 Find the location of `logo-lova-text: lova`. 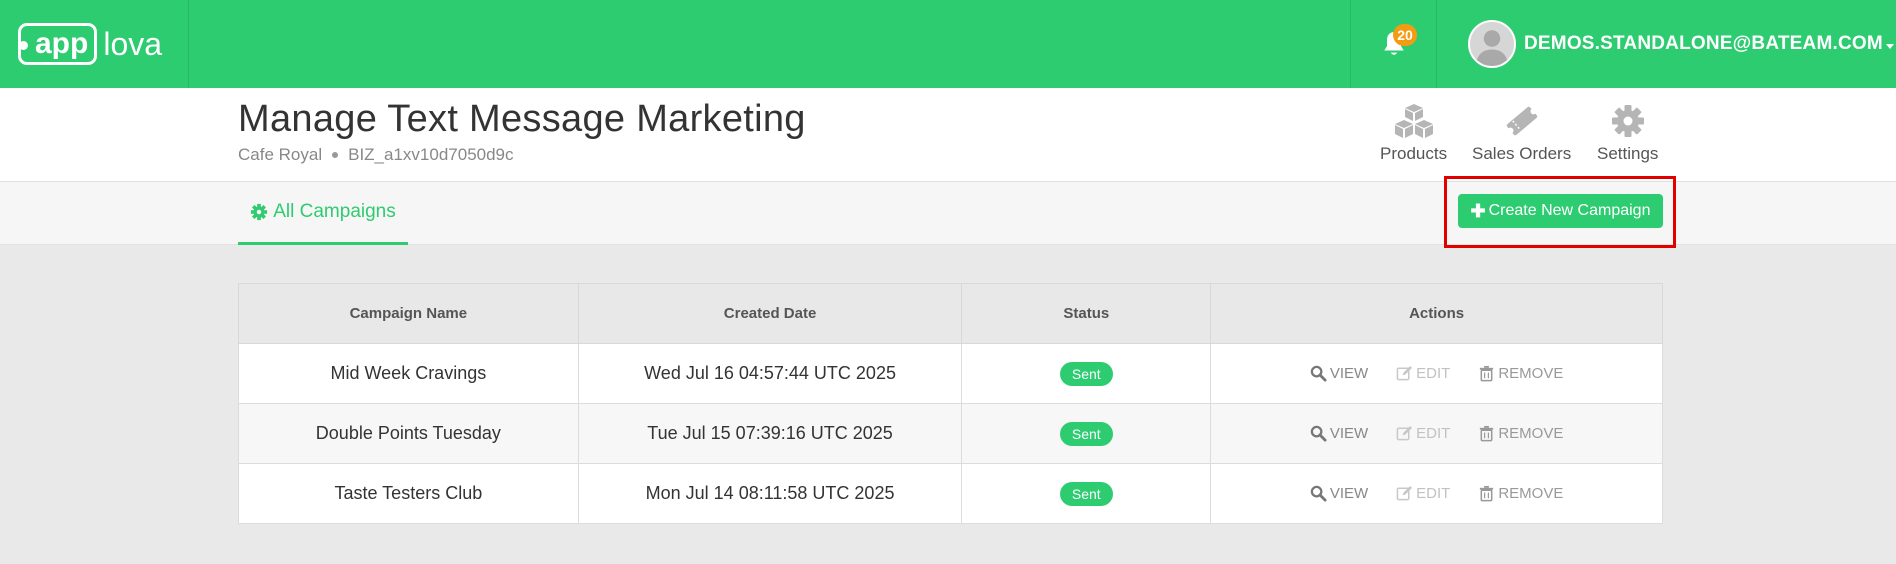

logo-lova-text: lova is located at coordinates (133, 44).